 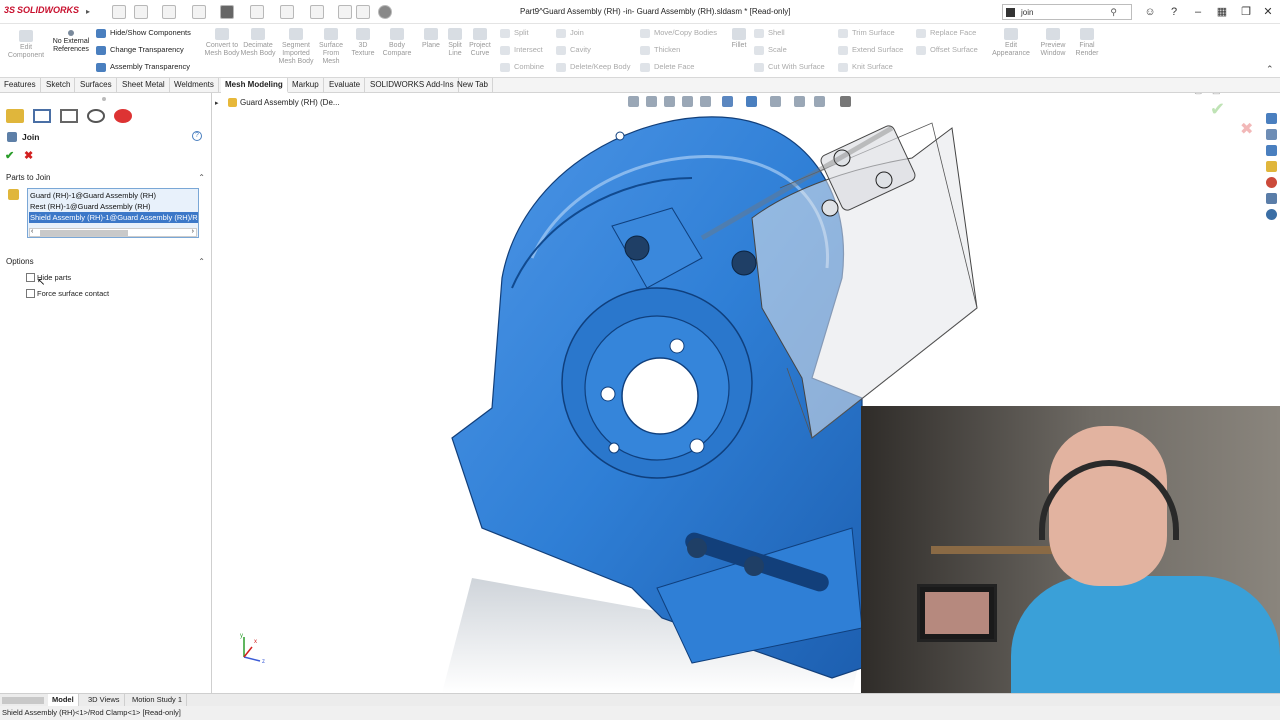 I want to click on task-pane-file-explorer-icon, so click(x=1271, y=166).